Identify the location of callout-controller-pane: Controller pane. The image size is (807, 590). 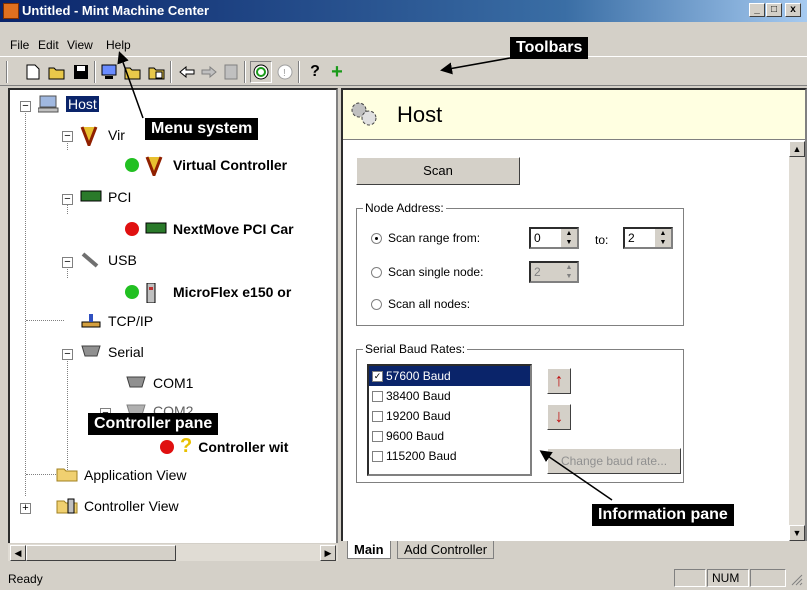
(153, 424).